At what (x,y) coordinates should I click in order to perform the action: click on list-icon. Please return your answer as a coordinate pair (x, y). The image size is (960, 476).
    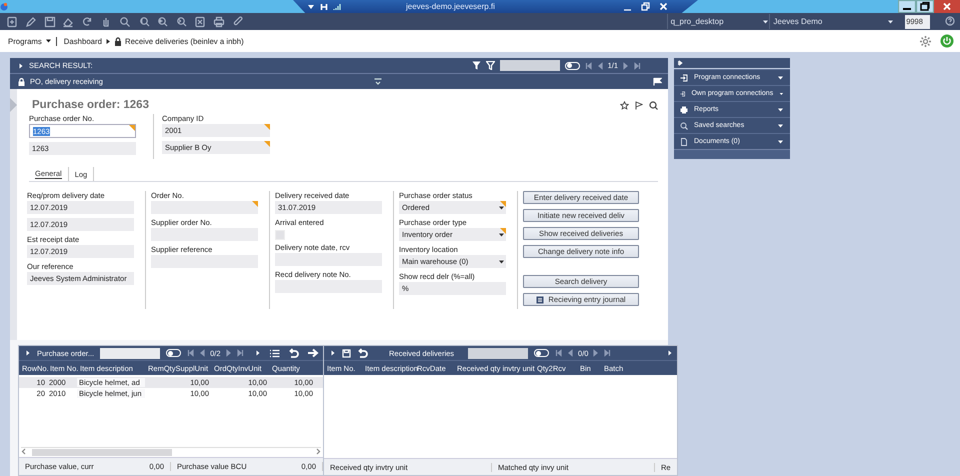
    Looking at the image, I should click on (274, 353).